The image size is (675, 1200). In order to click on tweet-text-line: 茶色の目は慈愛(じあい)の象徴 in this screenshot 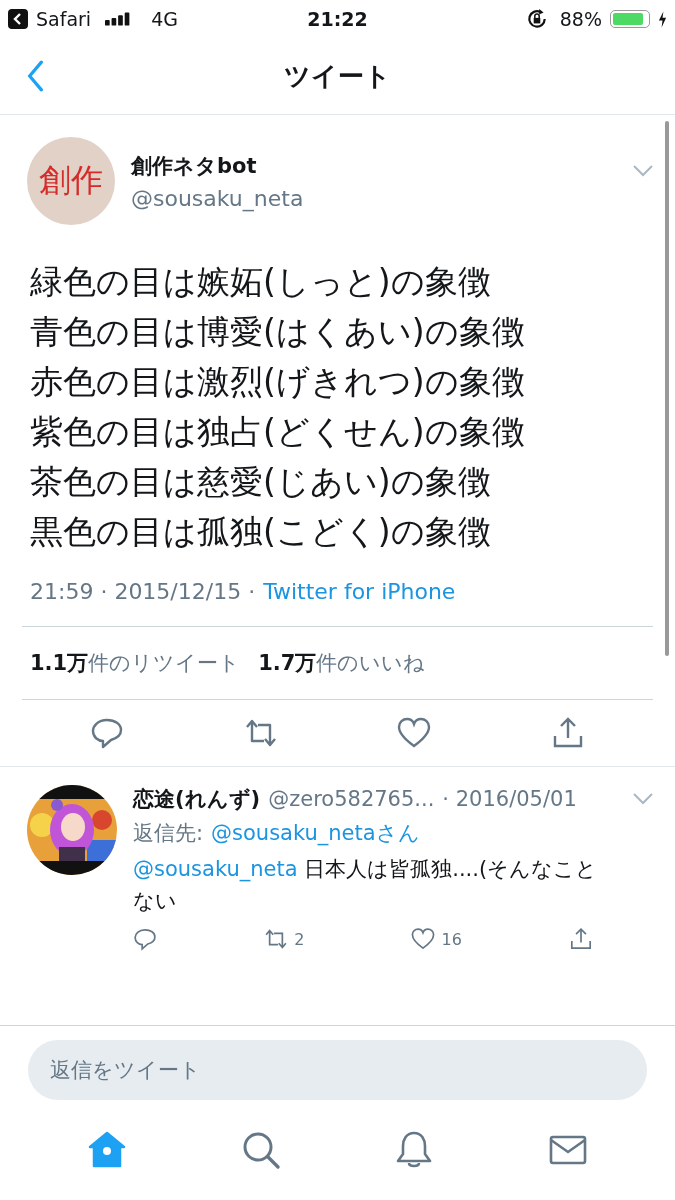, I will do `click(261, 482)`.